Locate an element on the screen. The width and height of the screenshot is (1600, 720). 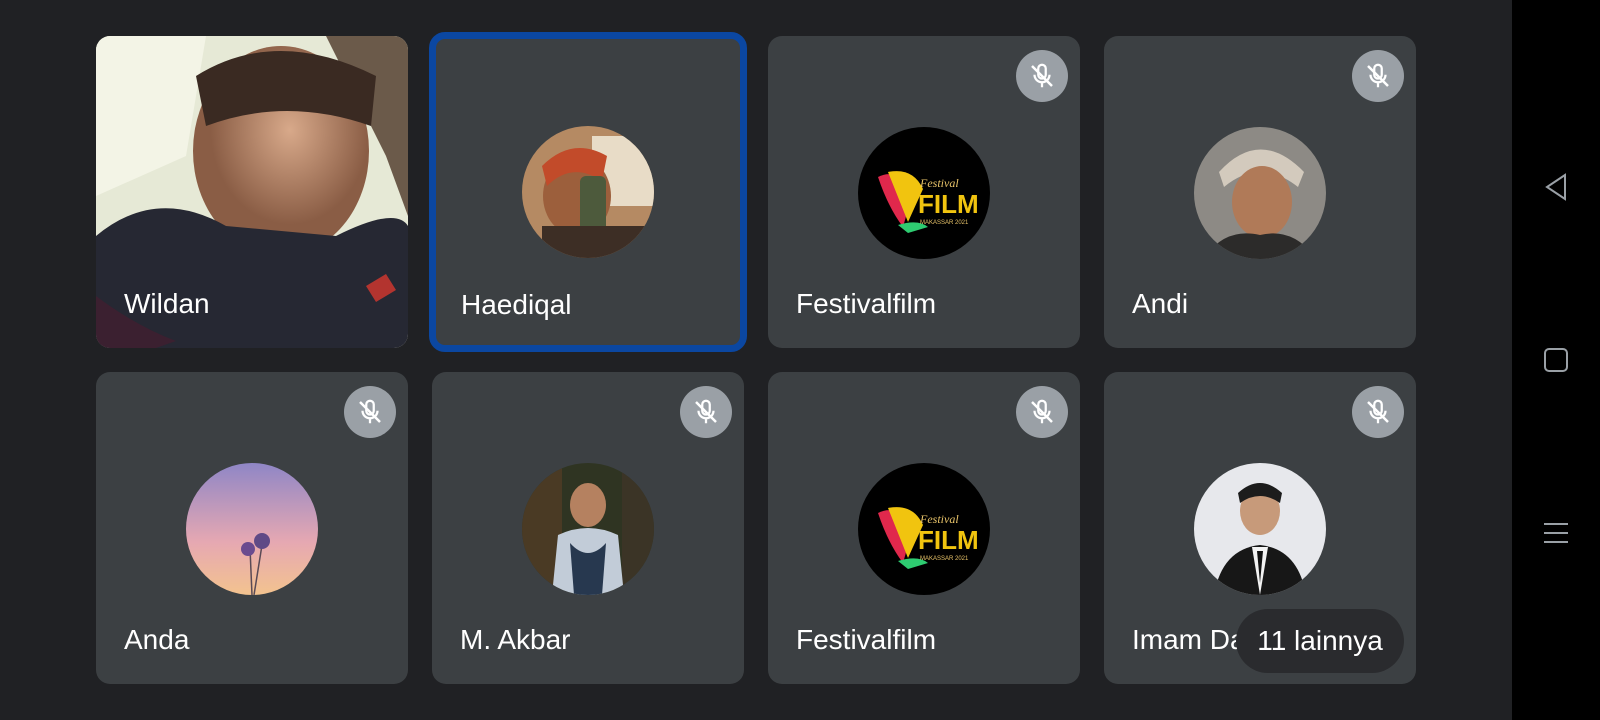
participant-tile-festivalfilm-2: Festival FILM MAKASSAR 2021 Festivalfilm is located at coordinates (924, 528).